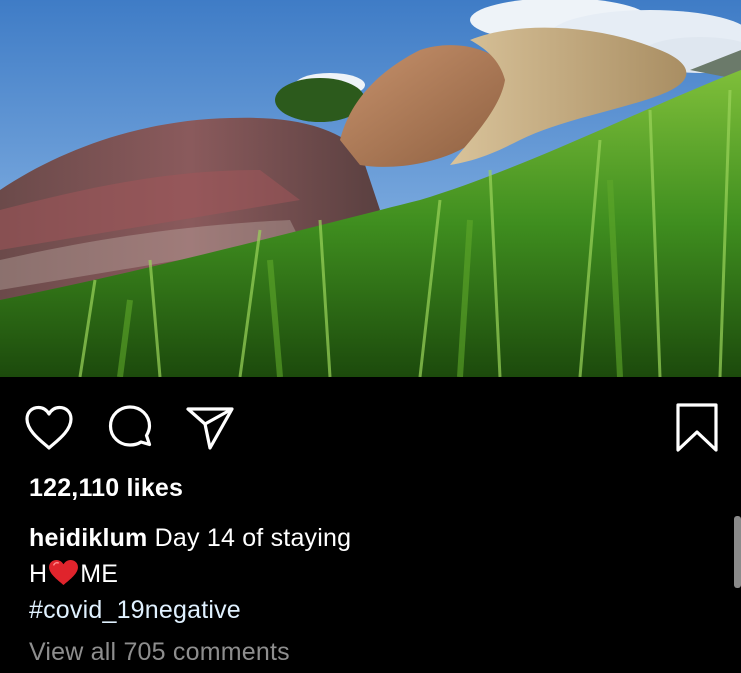 This screenshot has height=673, width=741. I want to click on caption-hashtag: #covid_19negative, so click(369, 610).